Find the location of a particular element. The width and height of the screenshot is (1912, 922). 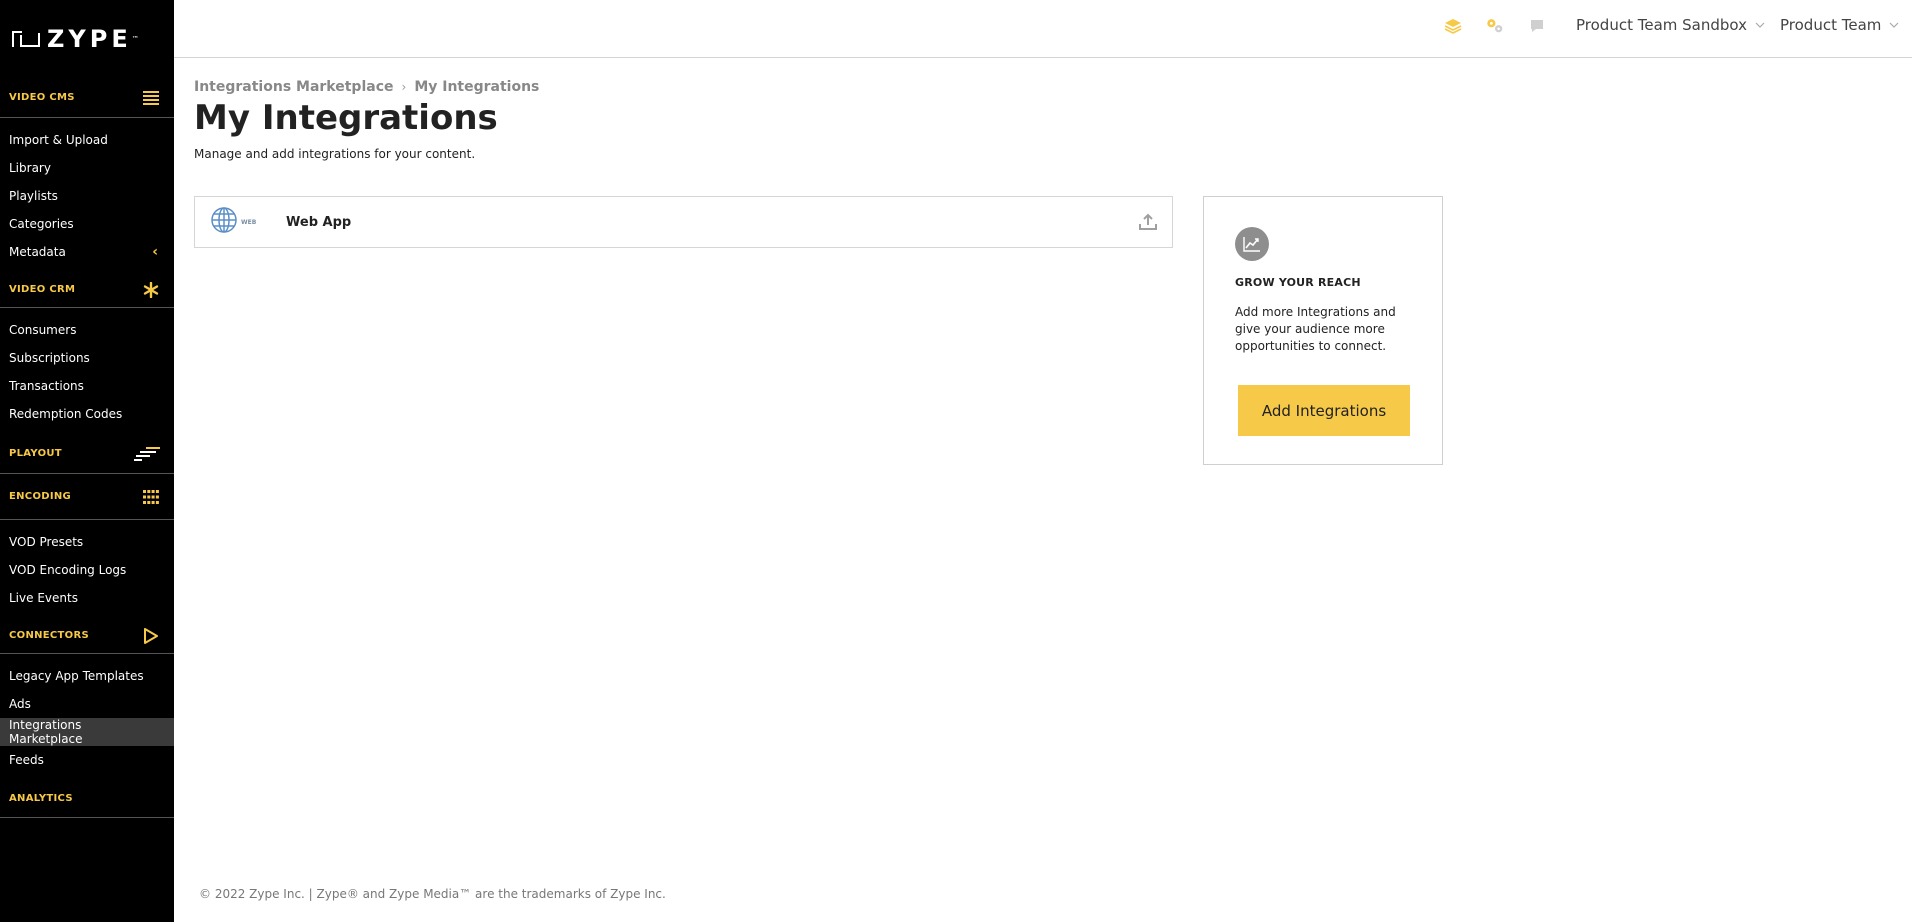

sidebar-item-playlists: Playlists is located at coordinates (87, 196).